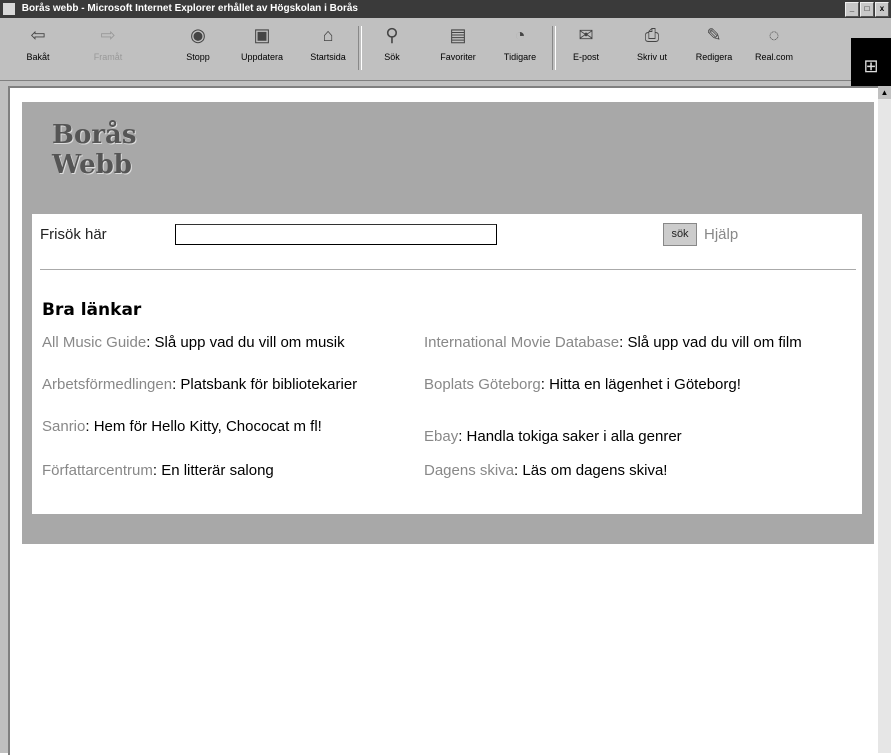 The width and height of the screenshot is (891, 755). Describe the element at coordinates (92, 165) in the screenshot. I see `logo-line-2: Webb` at that location.